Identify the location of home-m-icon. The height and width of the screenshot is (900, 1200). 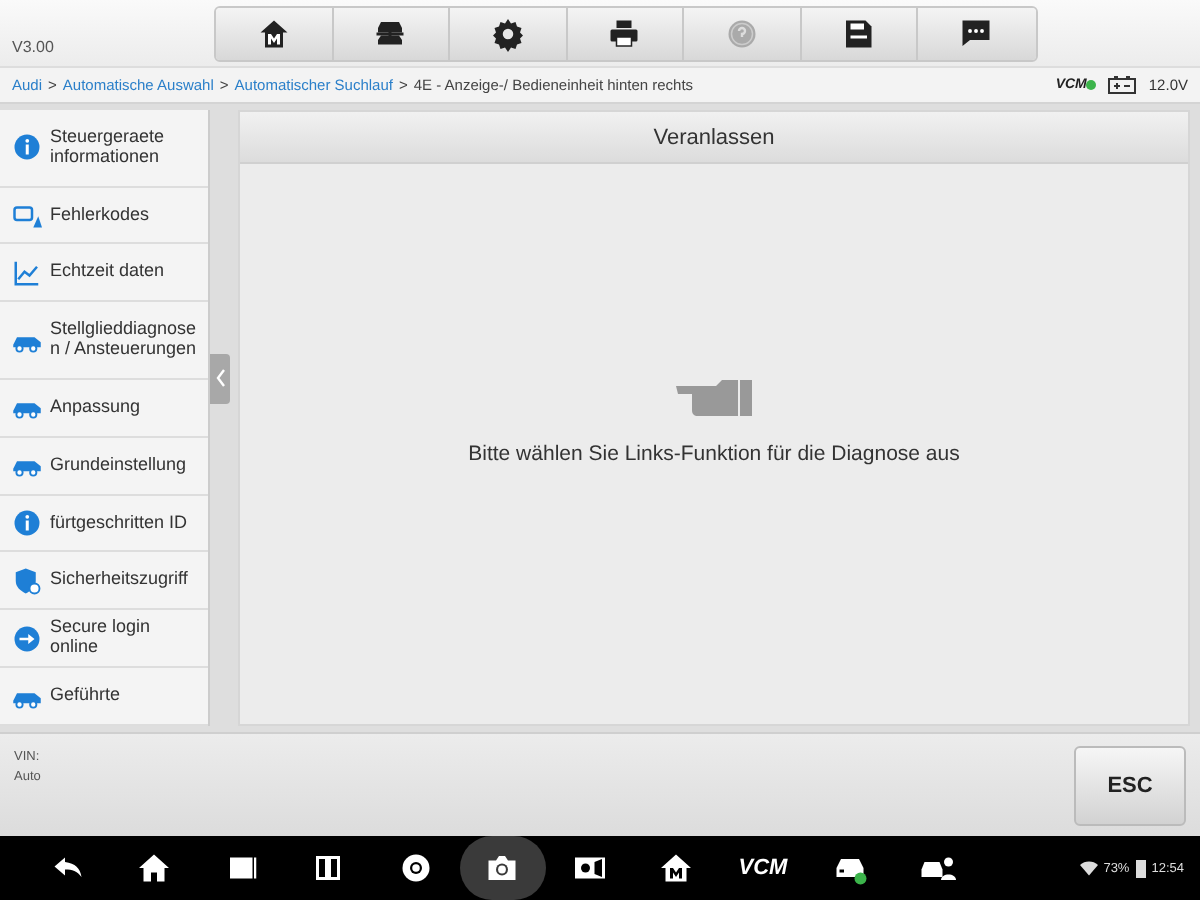
(676, 868).